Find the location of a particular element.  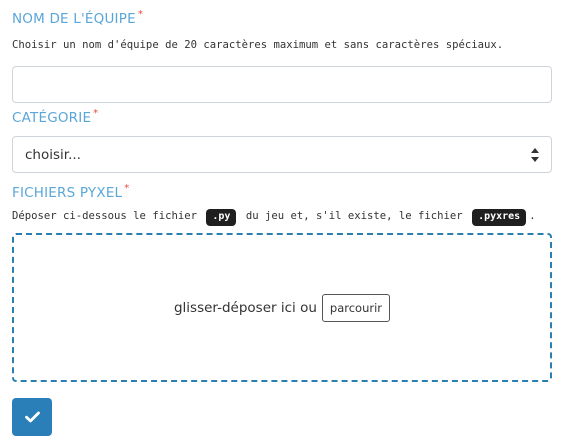

category-label: CATÉGORIE * is located at coordinates (55, 117).